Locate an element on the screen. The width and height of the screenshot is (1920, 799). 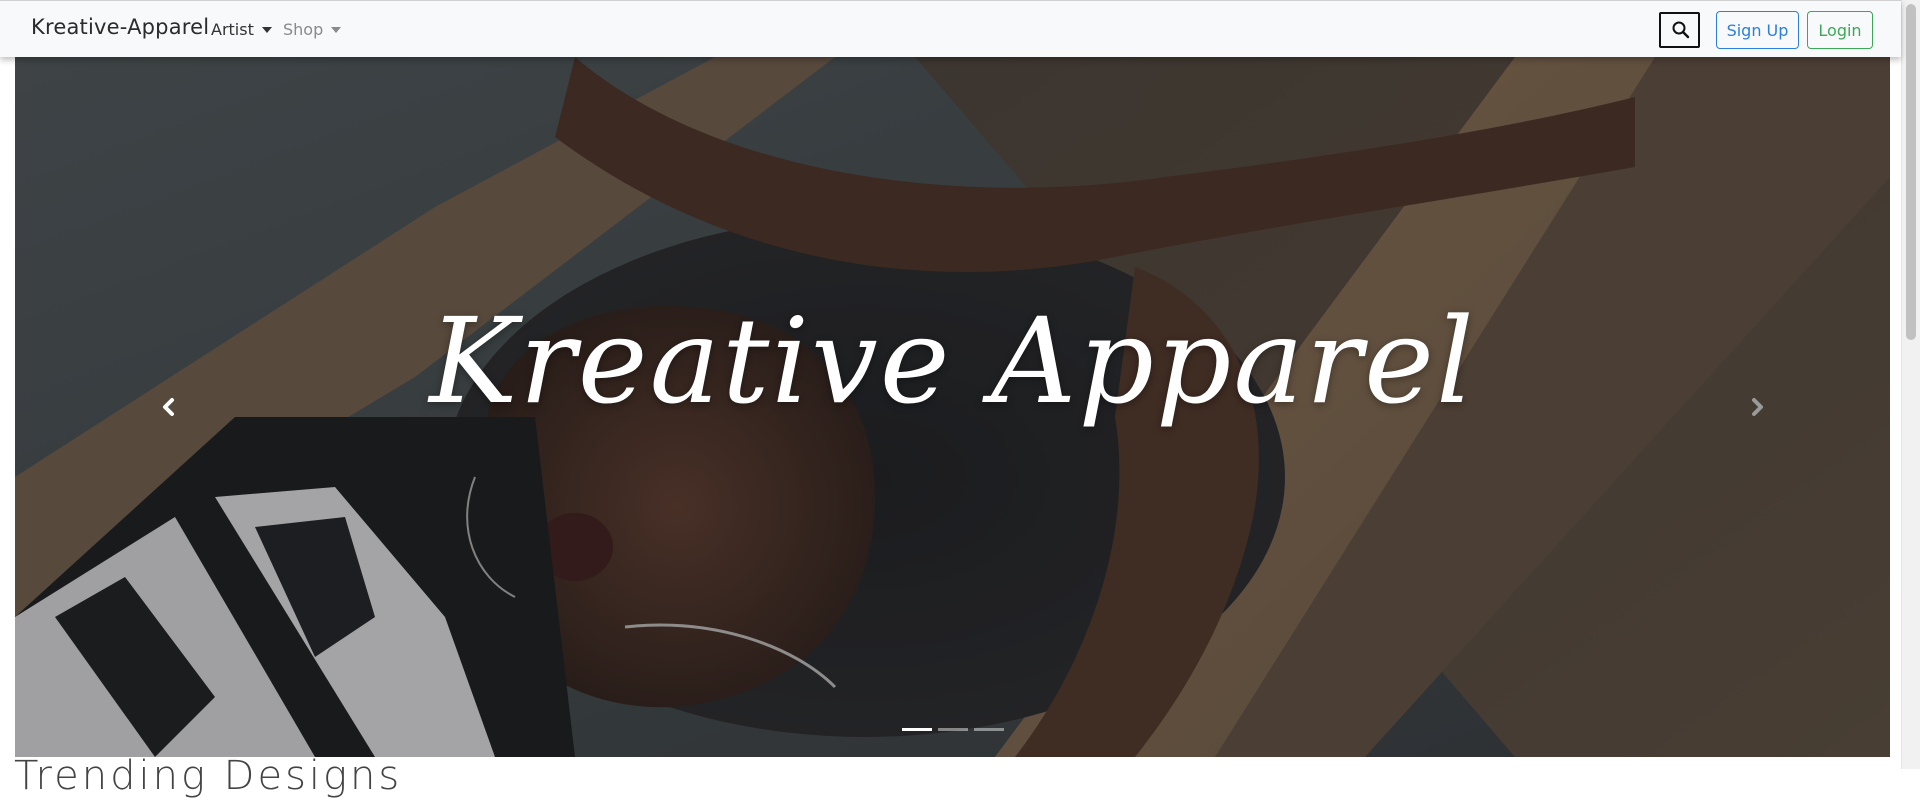
section-heading: Trending Designs is located at coordinates (208, 776).